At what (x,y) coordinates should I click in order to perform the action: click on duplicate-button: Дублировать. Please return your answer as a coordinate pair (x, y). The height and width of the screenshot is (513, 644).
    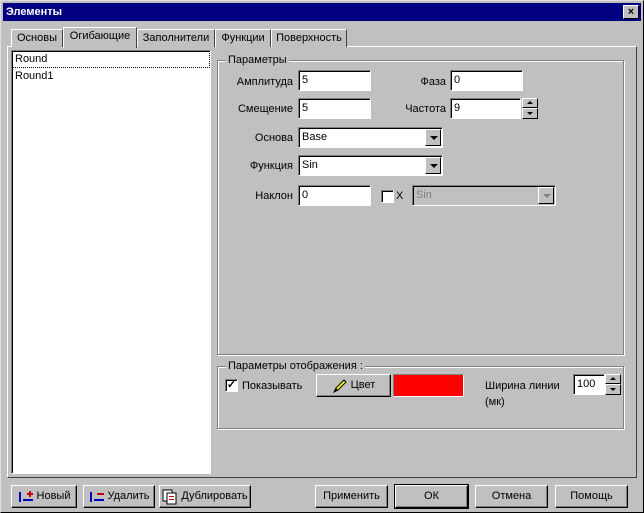
    Looking at the image, I should click on (205, 496).